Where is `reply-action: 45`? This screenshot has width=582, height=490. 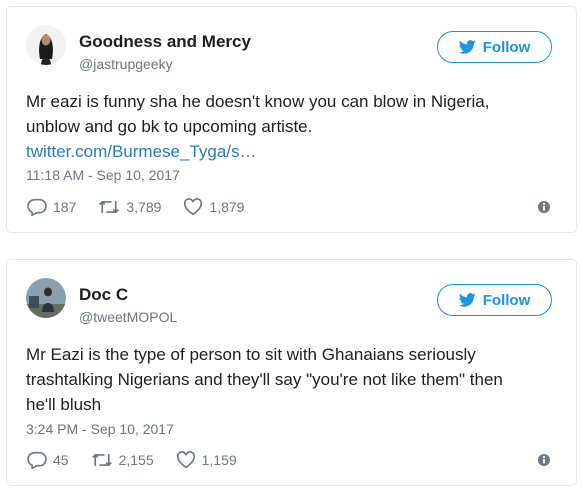
reply-action: 45 is located at coordinates (48, 460).